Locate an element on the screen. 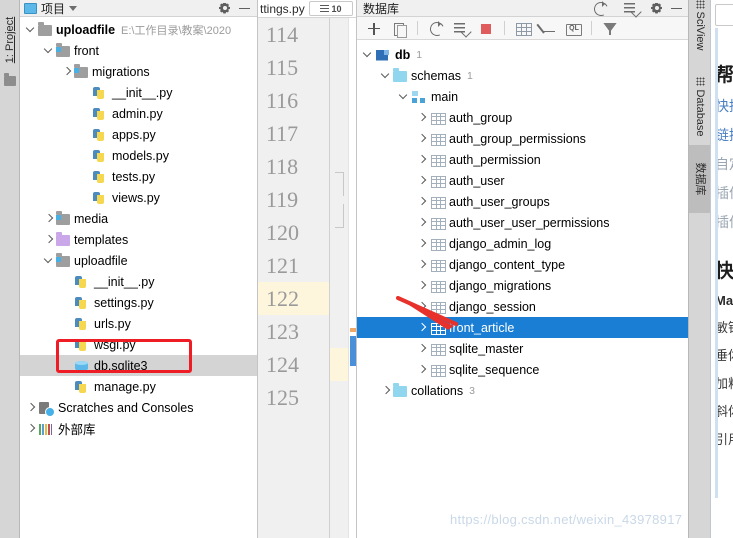  project-tree-item: wsgi.py is located at coordinates (138, 344).